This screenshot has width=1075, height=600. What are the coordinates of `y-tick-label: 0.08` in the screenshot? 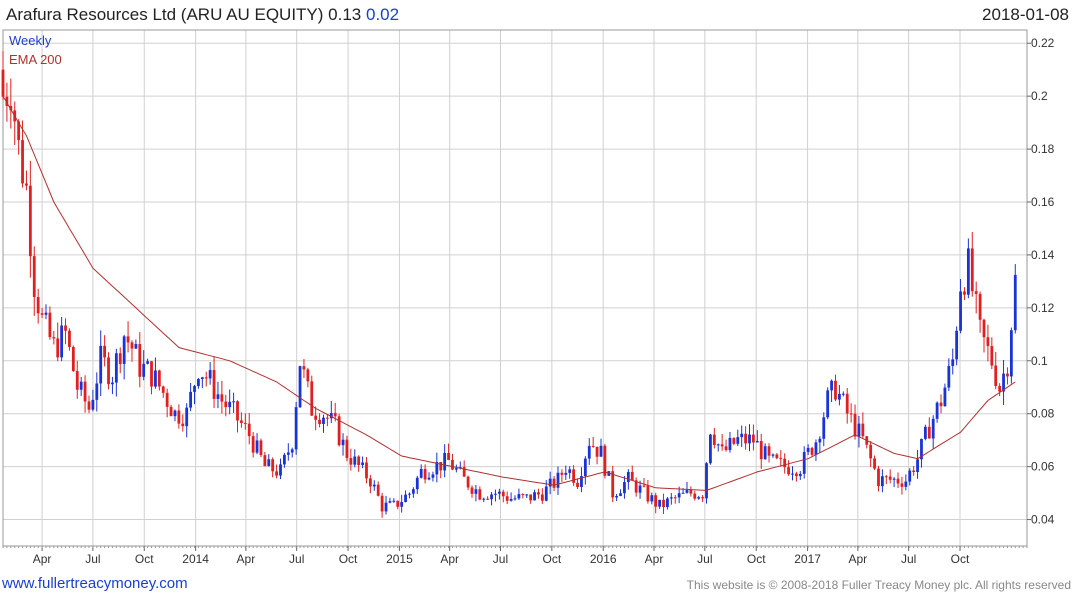 It's located at (1043, 414).